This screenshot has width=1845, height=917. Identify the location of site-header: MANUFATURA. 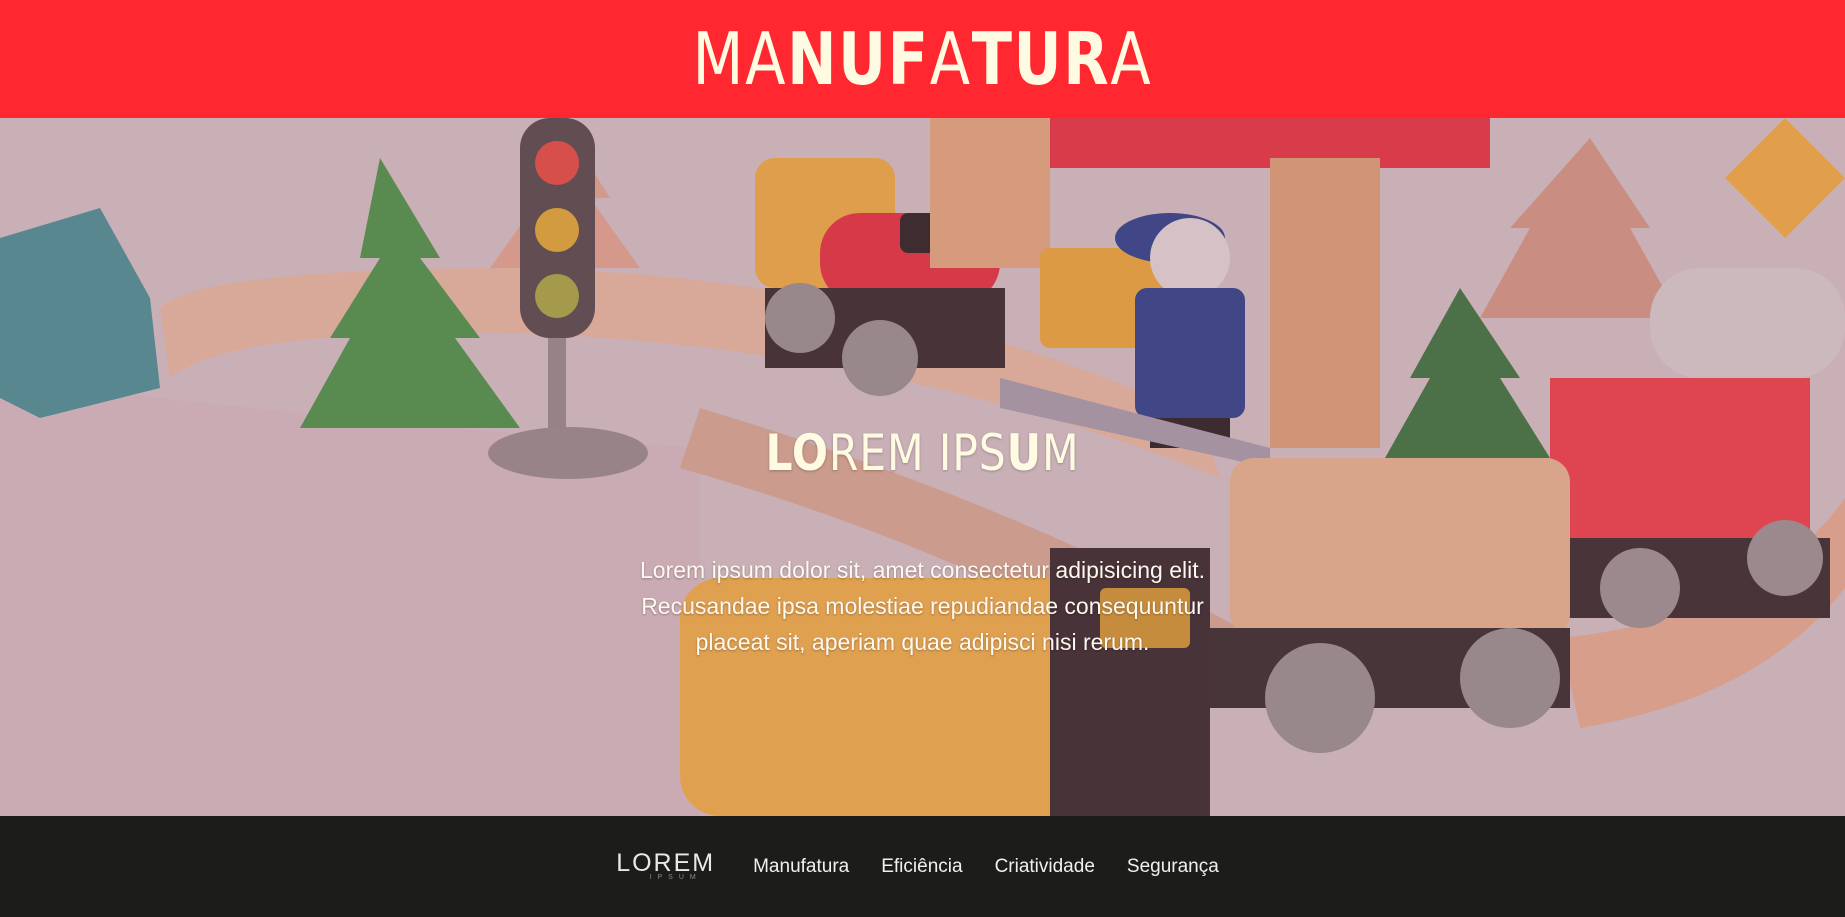
(922, 59).